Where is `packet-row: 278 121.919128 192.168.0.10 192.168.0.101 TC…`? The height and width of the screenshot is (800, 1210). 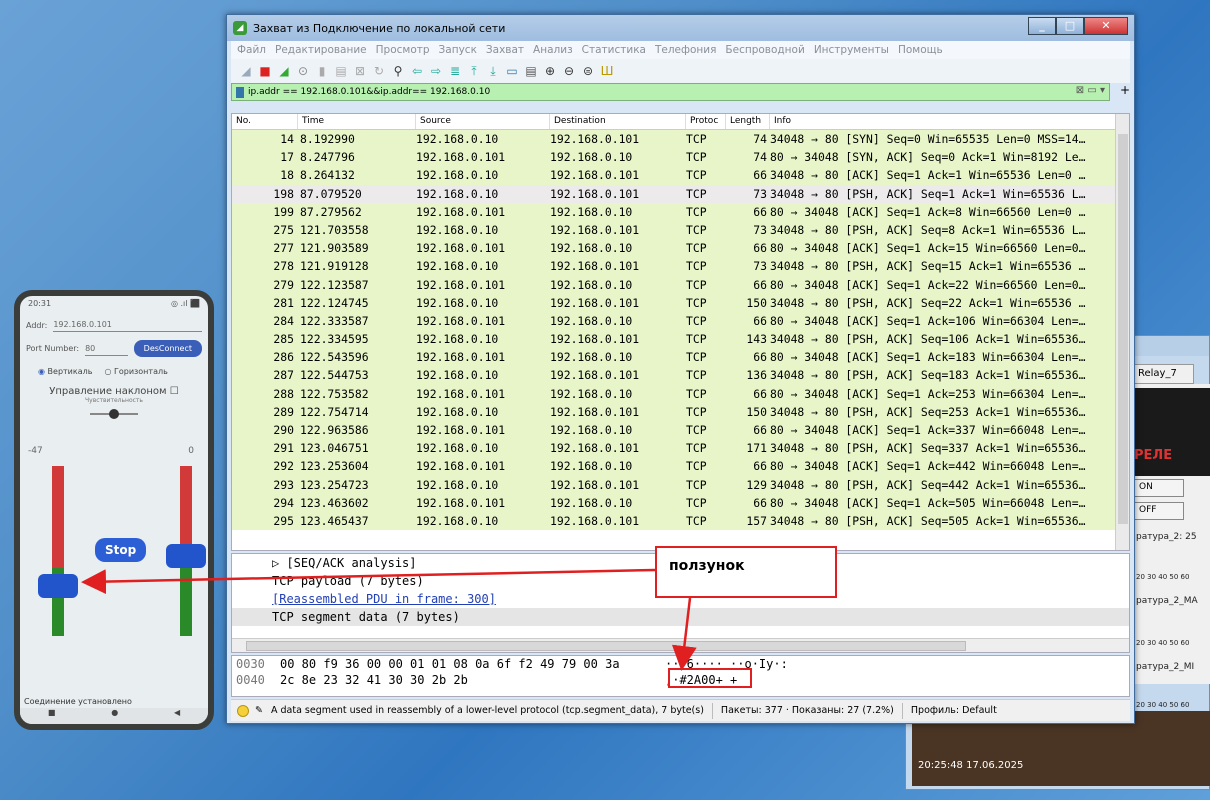 packet-row: 278 121.919128 192.168.0.10 192.168.0.101 TC… is located at coordinates (680, 266).